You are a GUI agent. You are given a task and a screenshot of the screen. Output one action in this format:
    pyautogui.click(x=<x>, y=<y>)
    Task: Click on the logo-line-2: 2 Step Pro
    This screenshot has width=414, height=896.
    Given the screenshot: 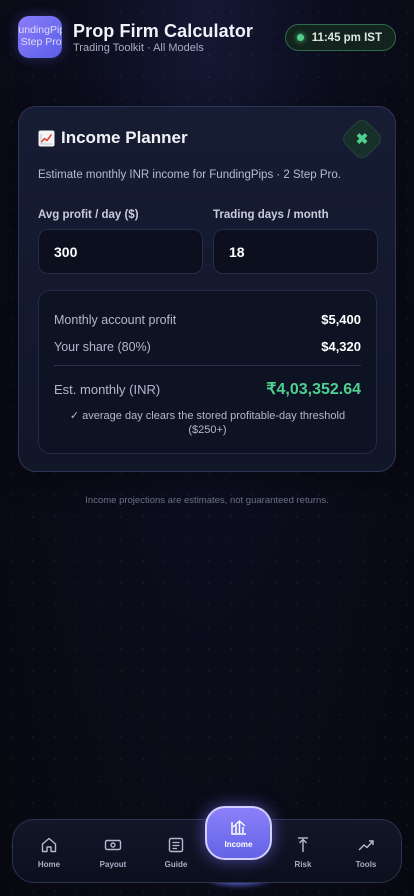 What is the action you would take?
    pyautogui.click(x=40, y=42)
    